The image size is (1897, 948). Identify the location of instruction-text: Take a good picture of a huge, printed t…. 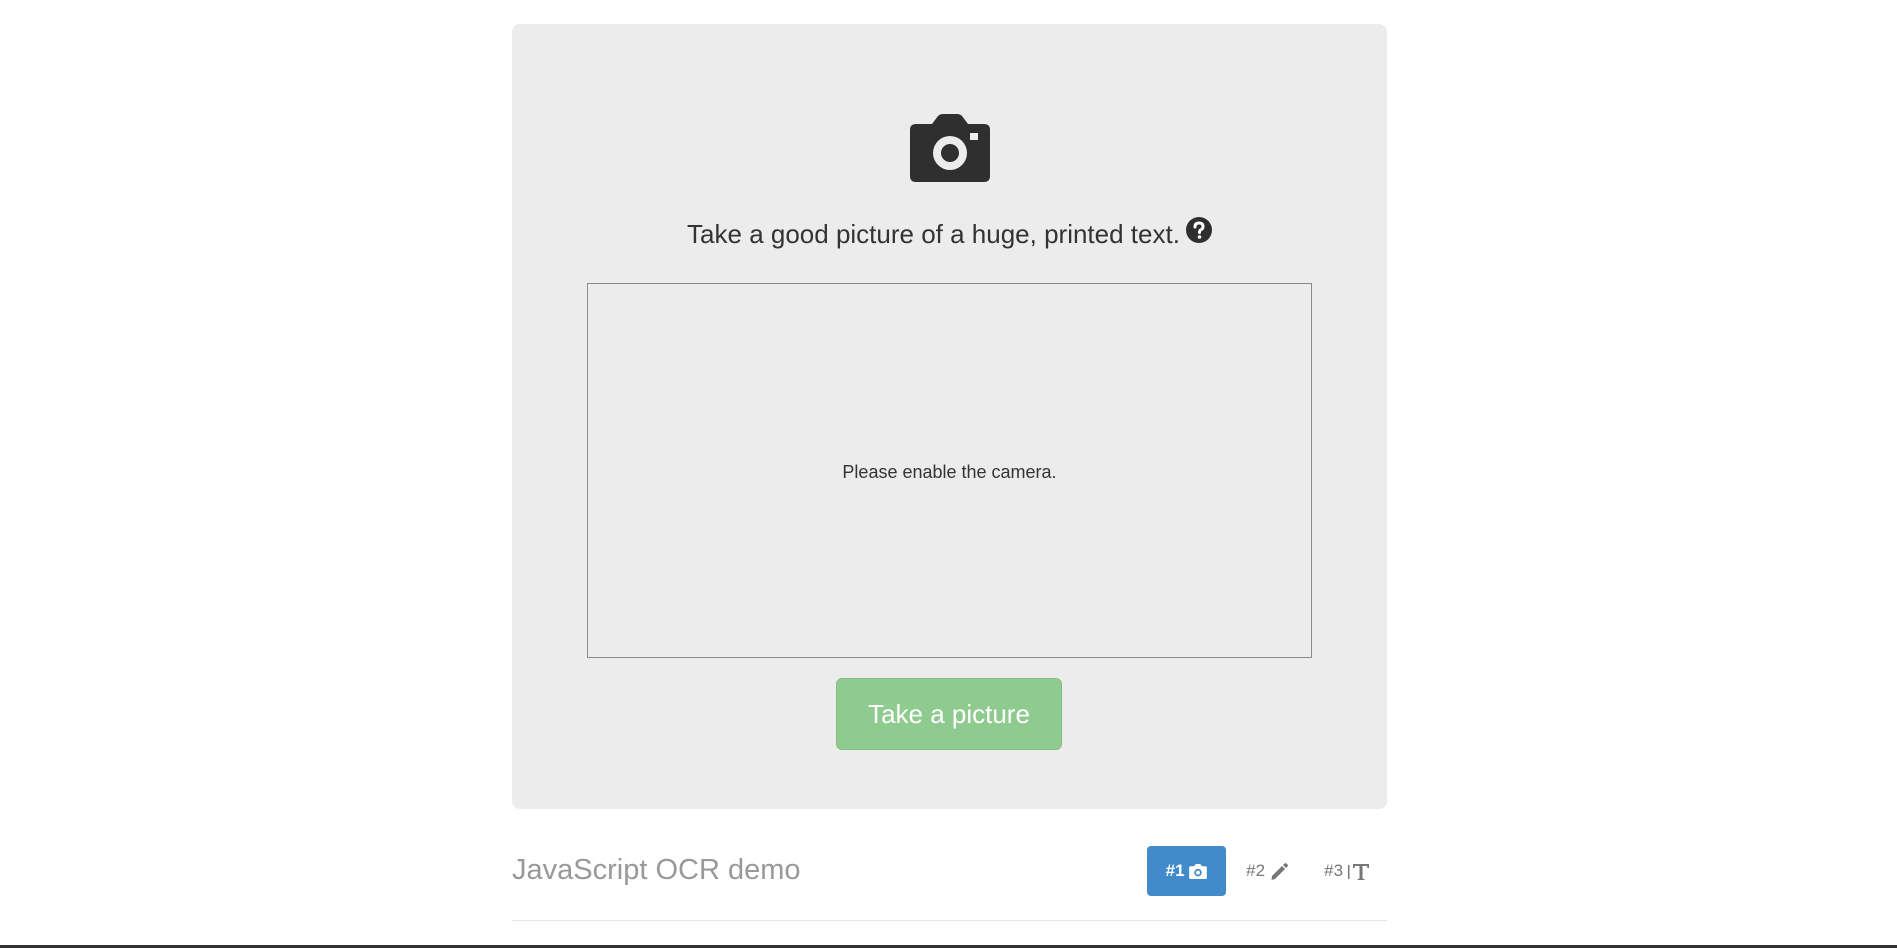
(949, 233).